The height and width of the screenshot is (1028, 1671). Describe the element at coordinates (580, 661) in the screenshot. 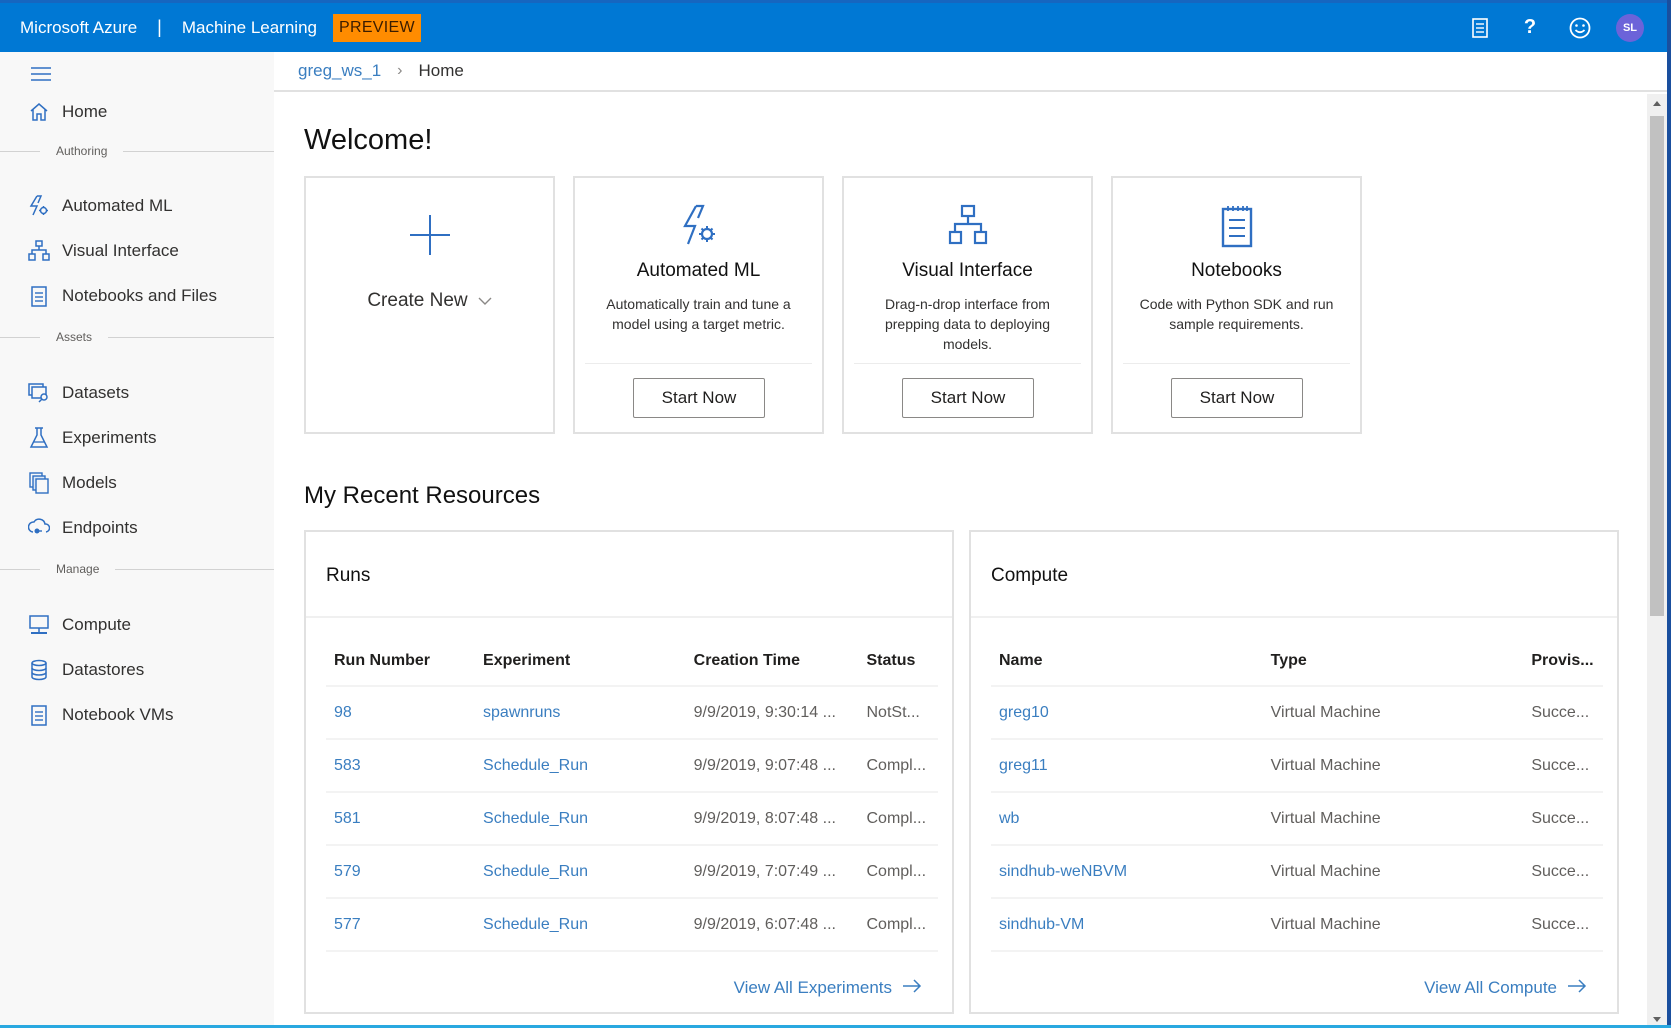

I see `column-header: Experiment` at that location.